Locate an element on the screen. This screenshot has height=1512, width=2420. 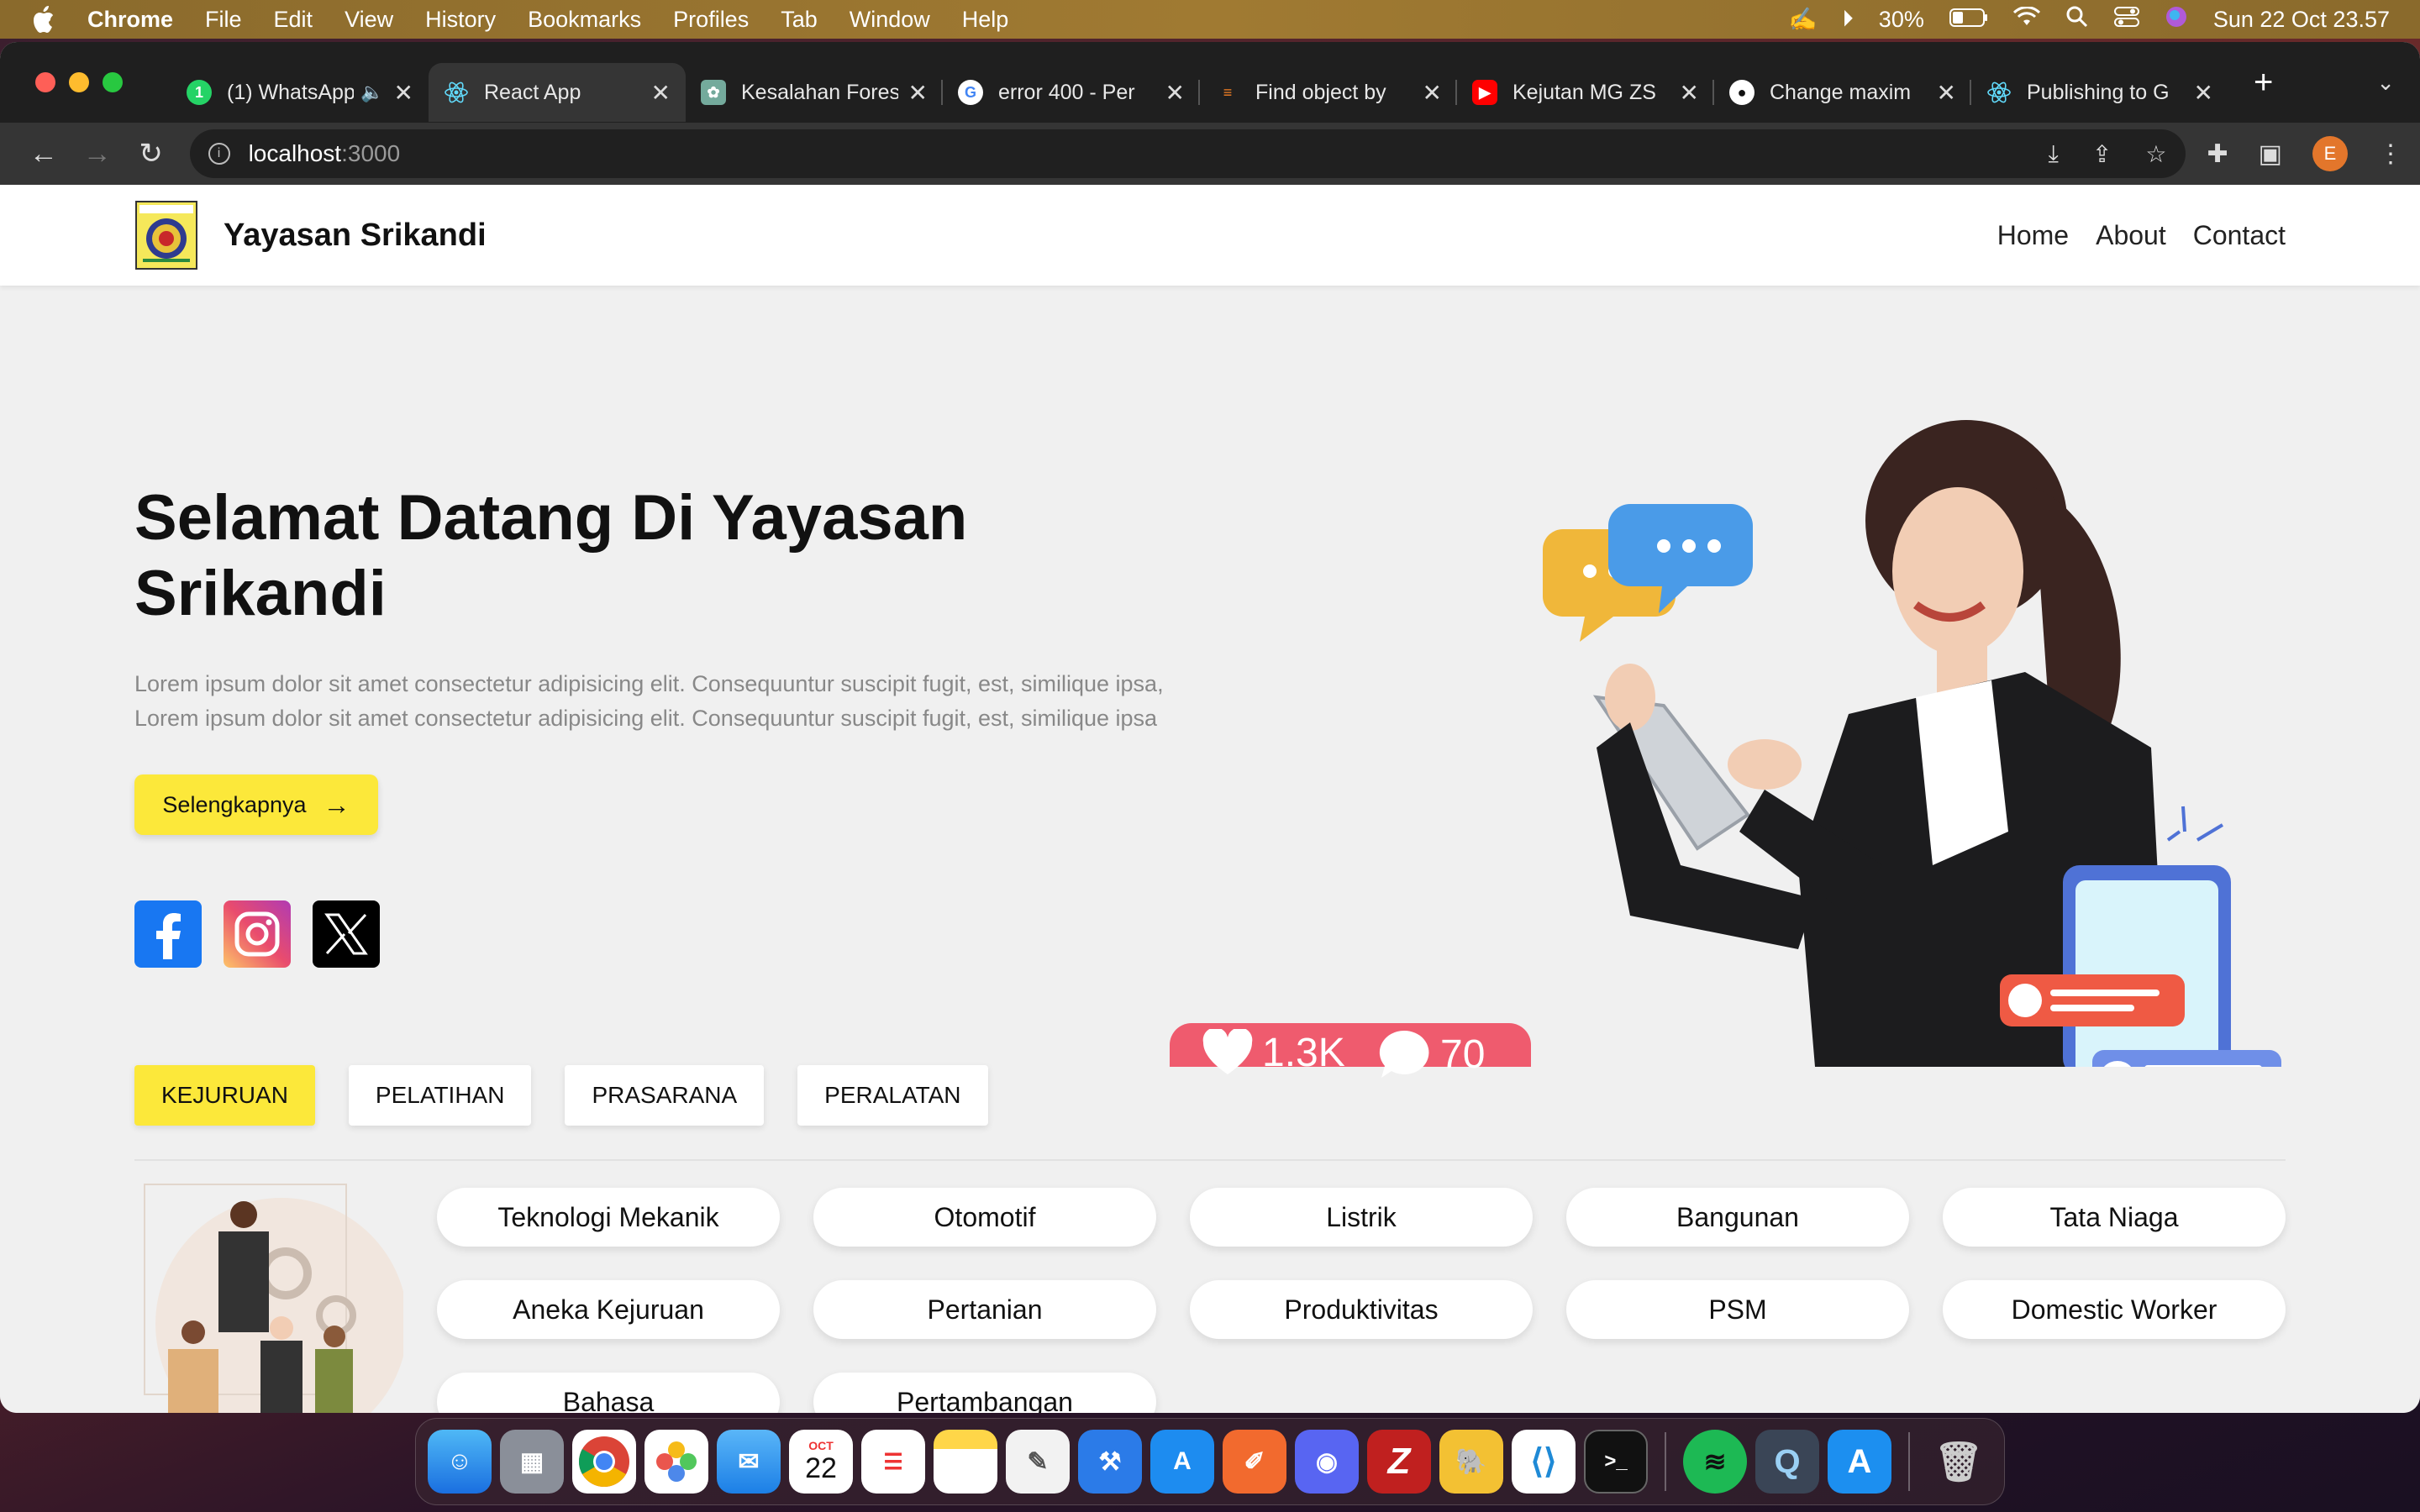
menu-profiles: Profiles is located at coordinates (711, 20).